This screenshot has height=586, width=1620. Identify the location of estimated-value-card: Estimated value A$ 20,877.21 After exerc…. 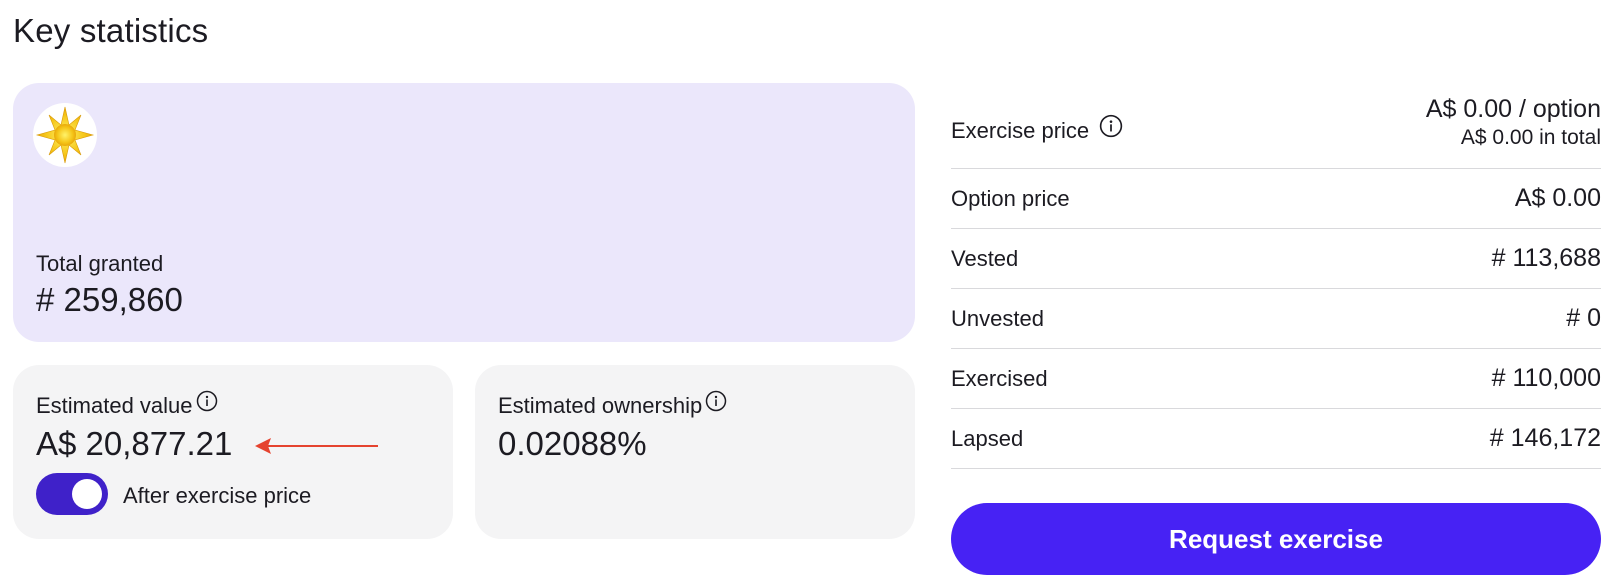
(233, 452).